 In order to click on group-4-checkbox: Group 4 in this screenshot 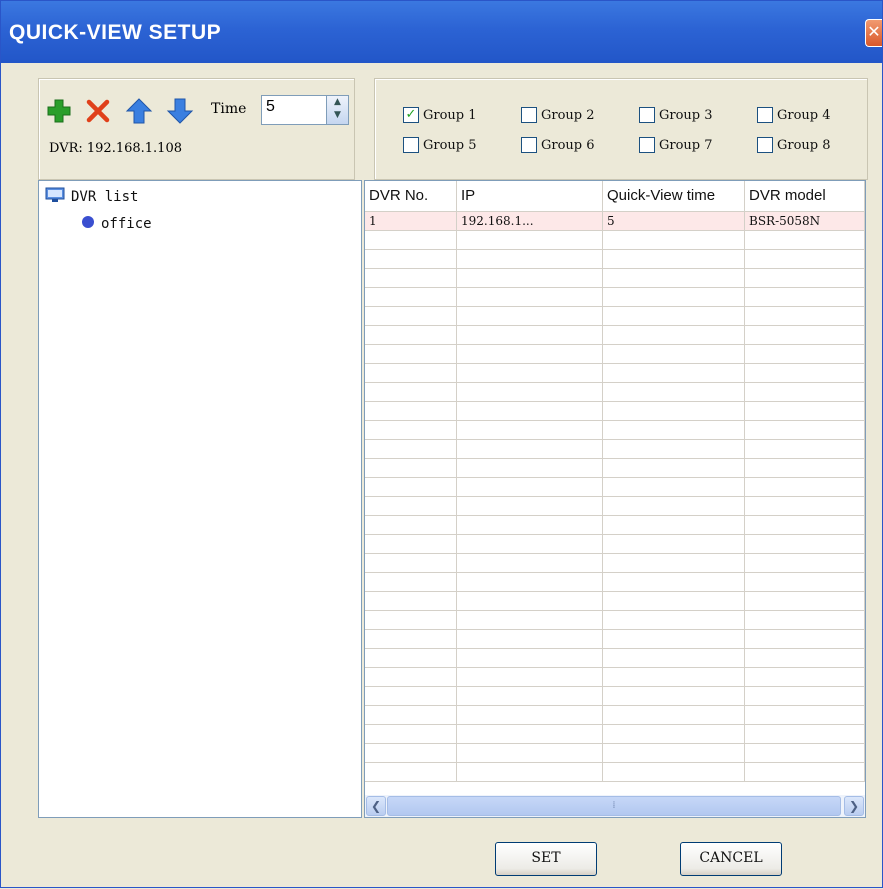, I will do `click(794, 115)`.